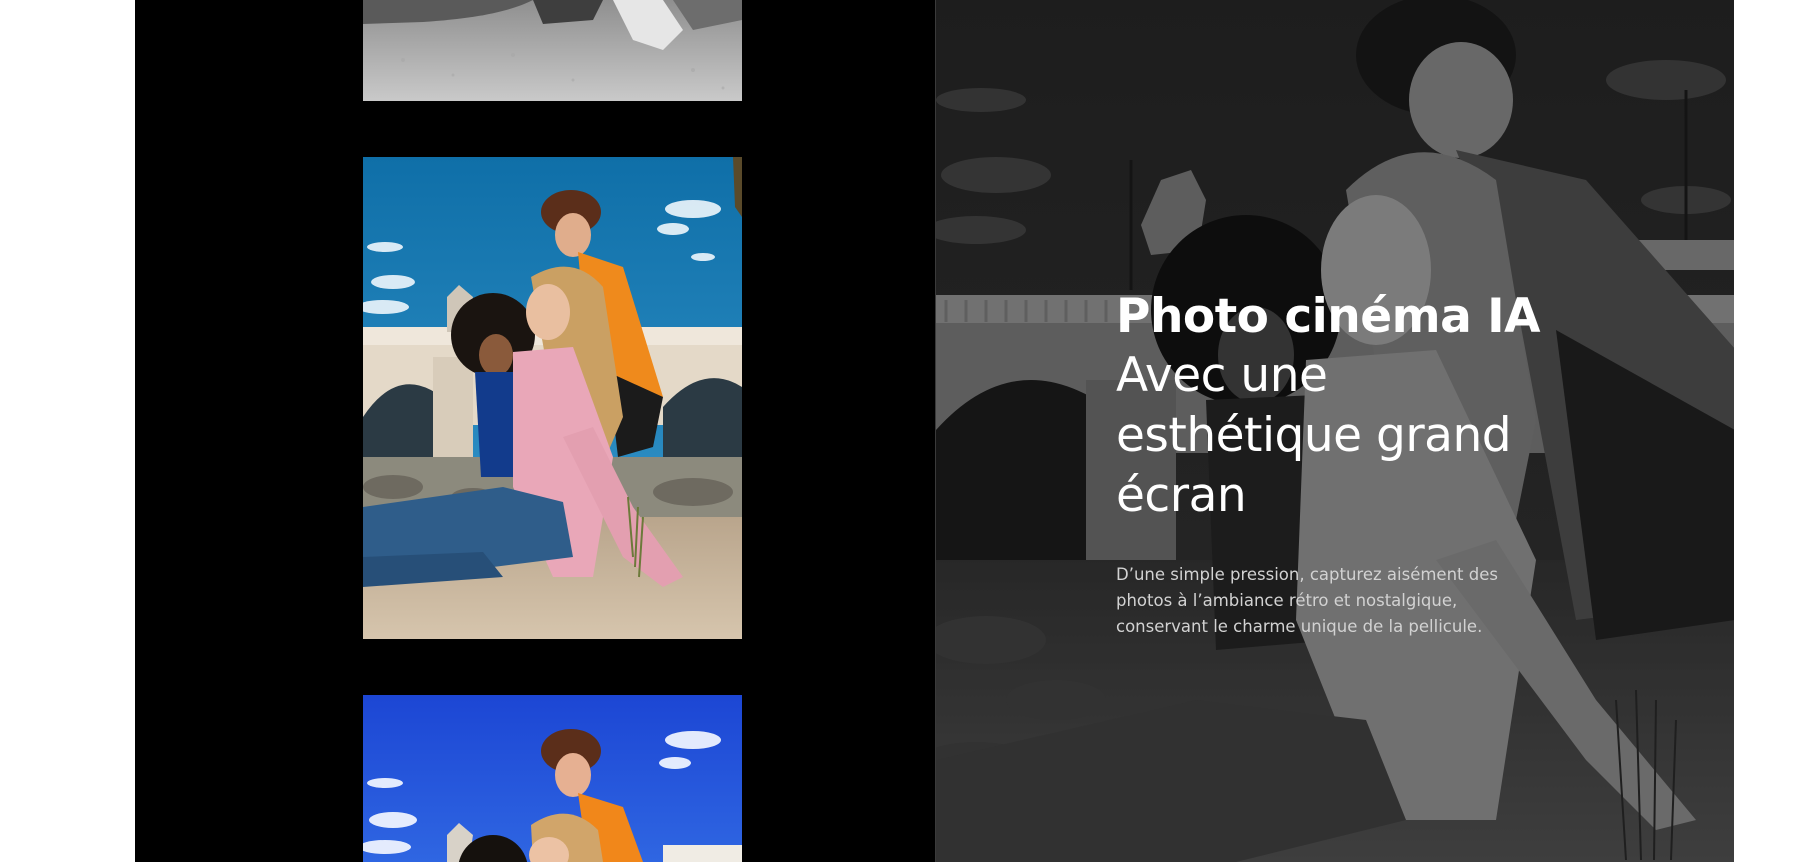  I want to click on filmstrip-frame-color, so click(552, 398).